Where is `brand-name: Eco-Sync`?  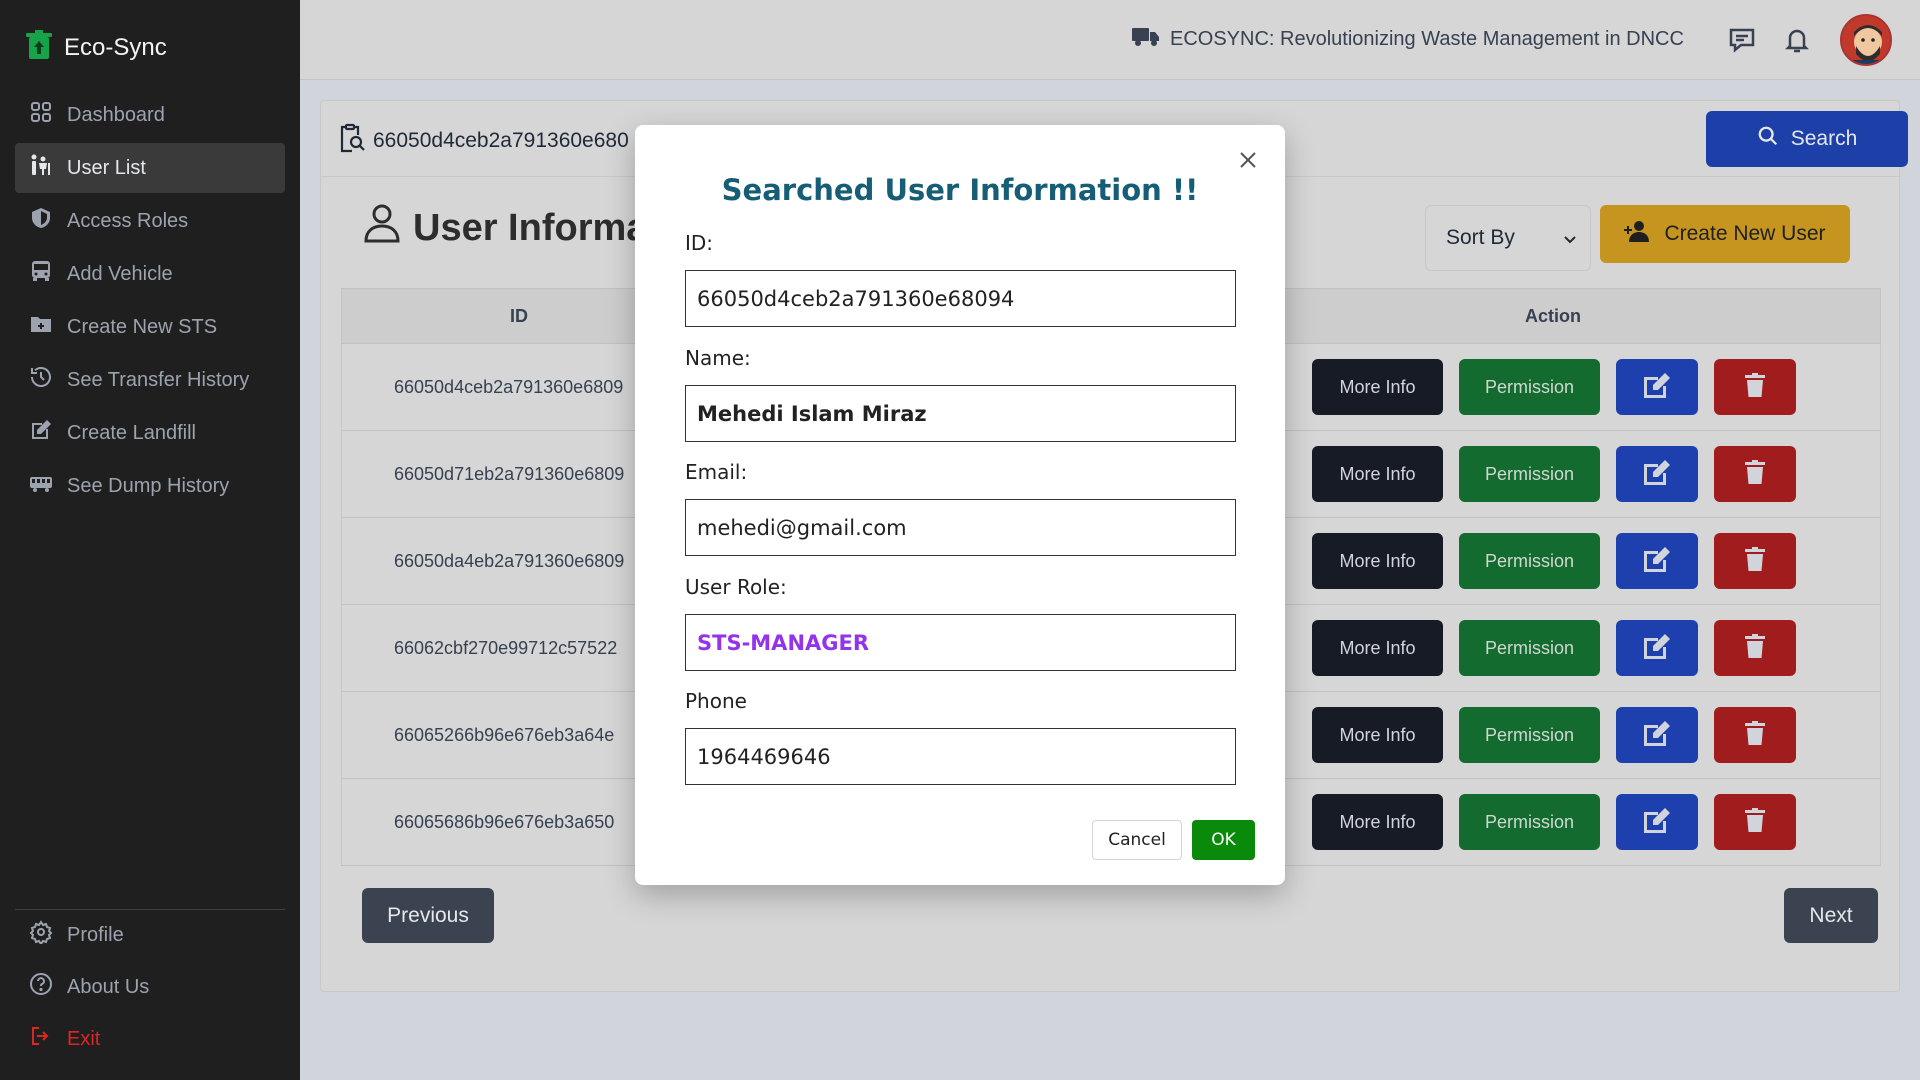 brand-name: Eco-Sync is located at coordinates (115, 47).